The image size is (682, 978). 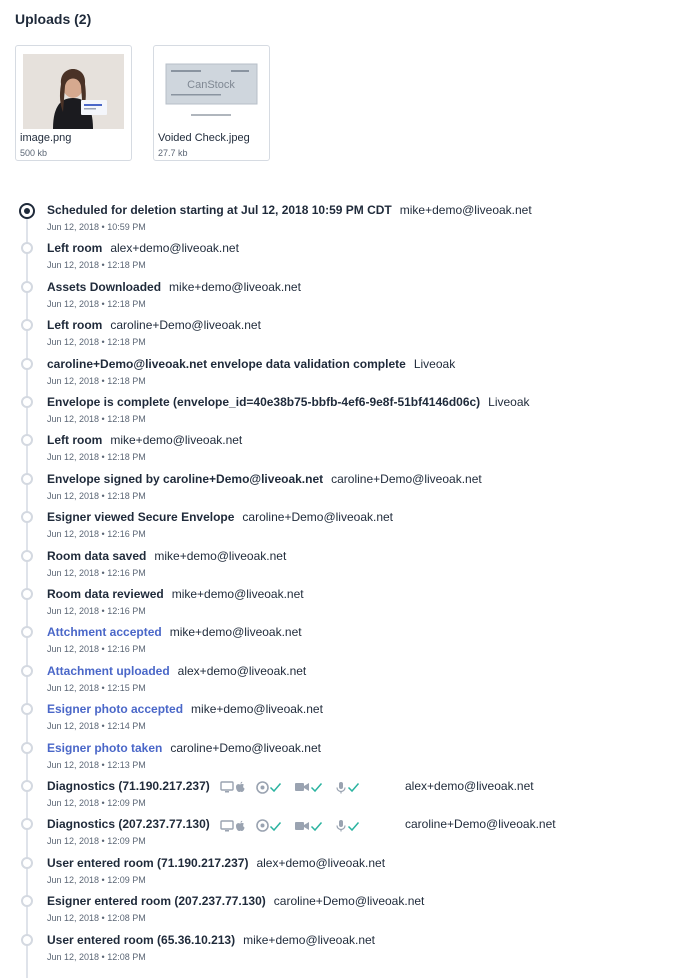 What do you see at coordinates (173, 153) in the screenshot?
I see `file-size: 27.7 kb` at bounding box center [173, 153].